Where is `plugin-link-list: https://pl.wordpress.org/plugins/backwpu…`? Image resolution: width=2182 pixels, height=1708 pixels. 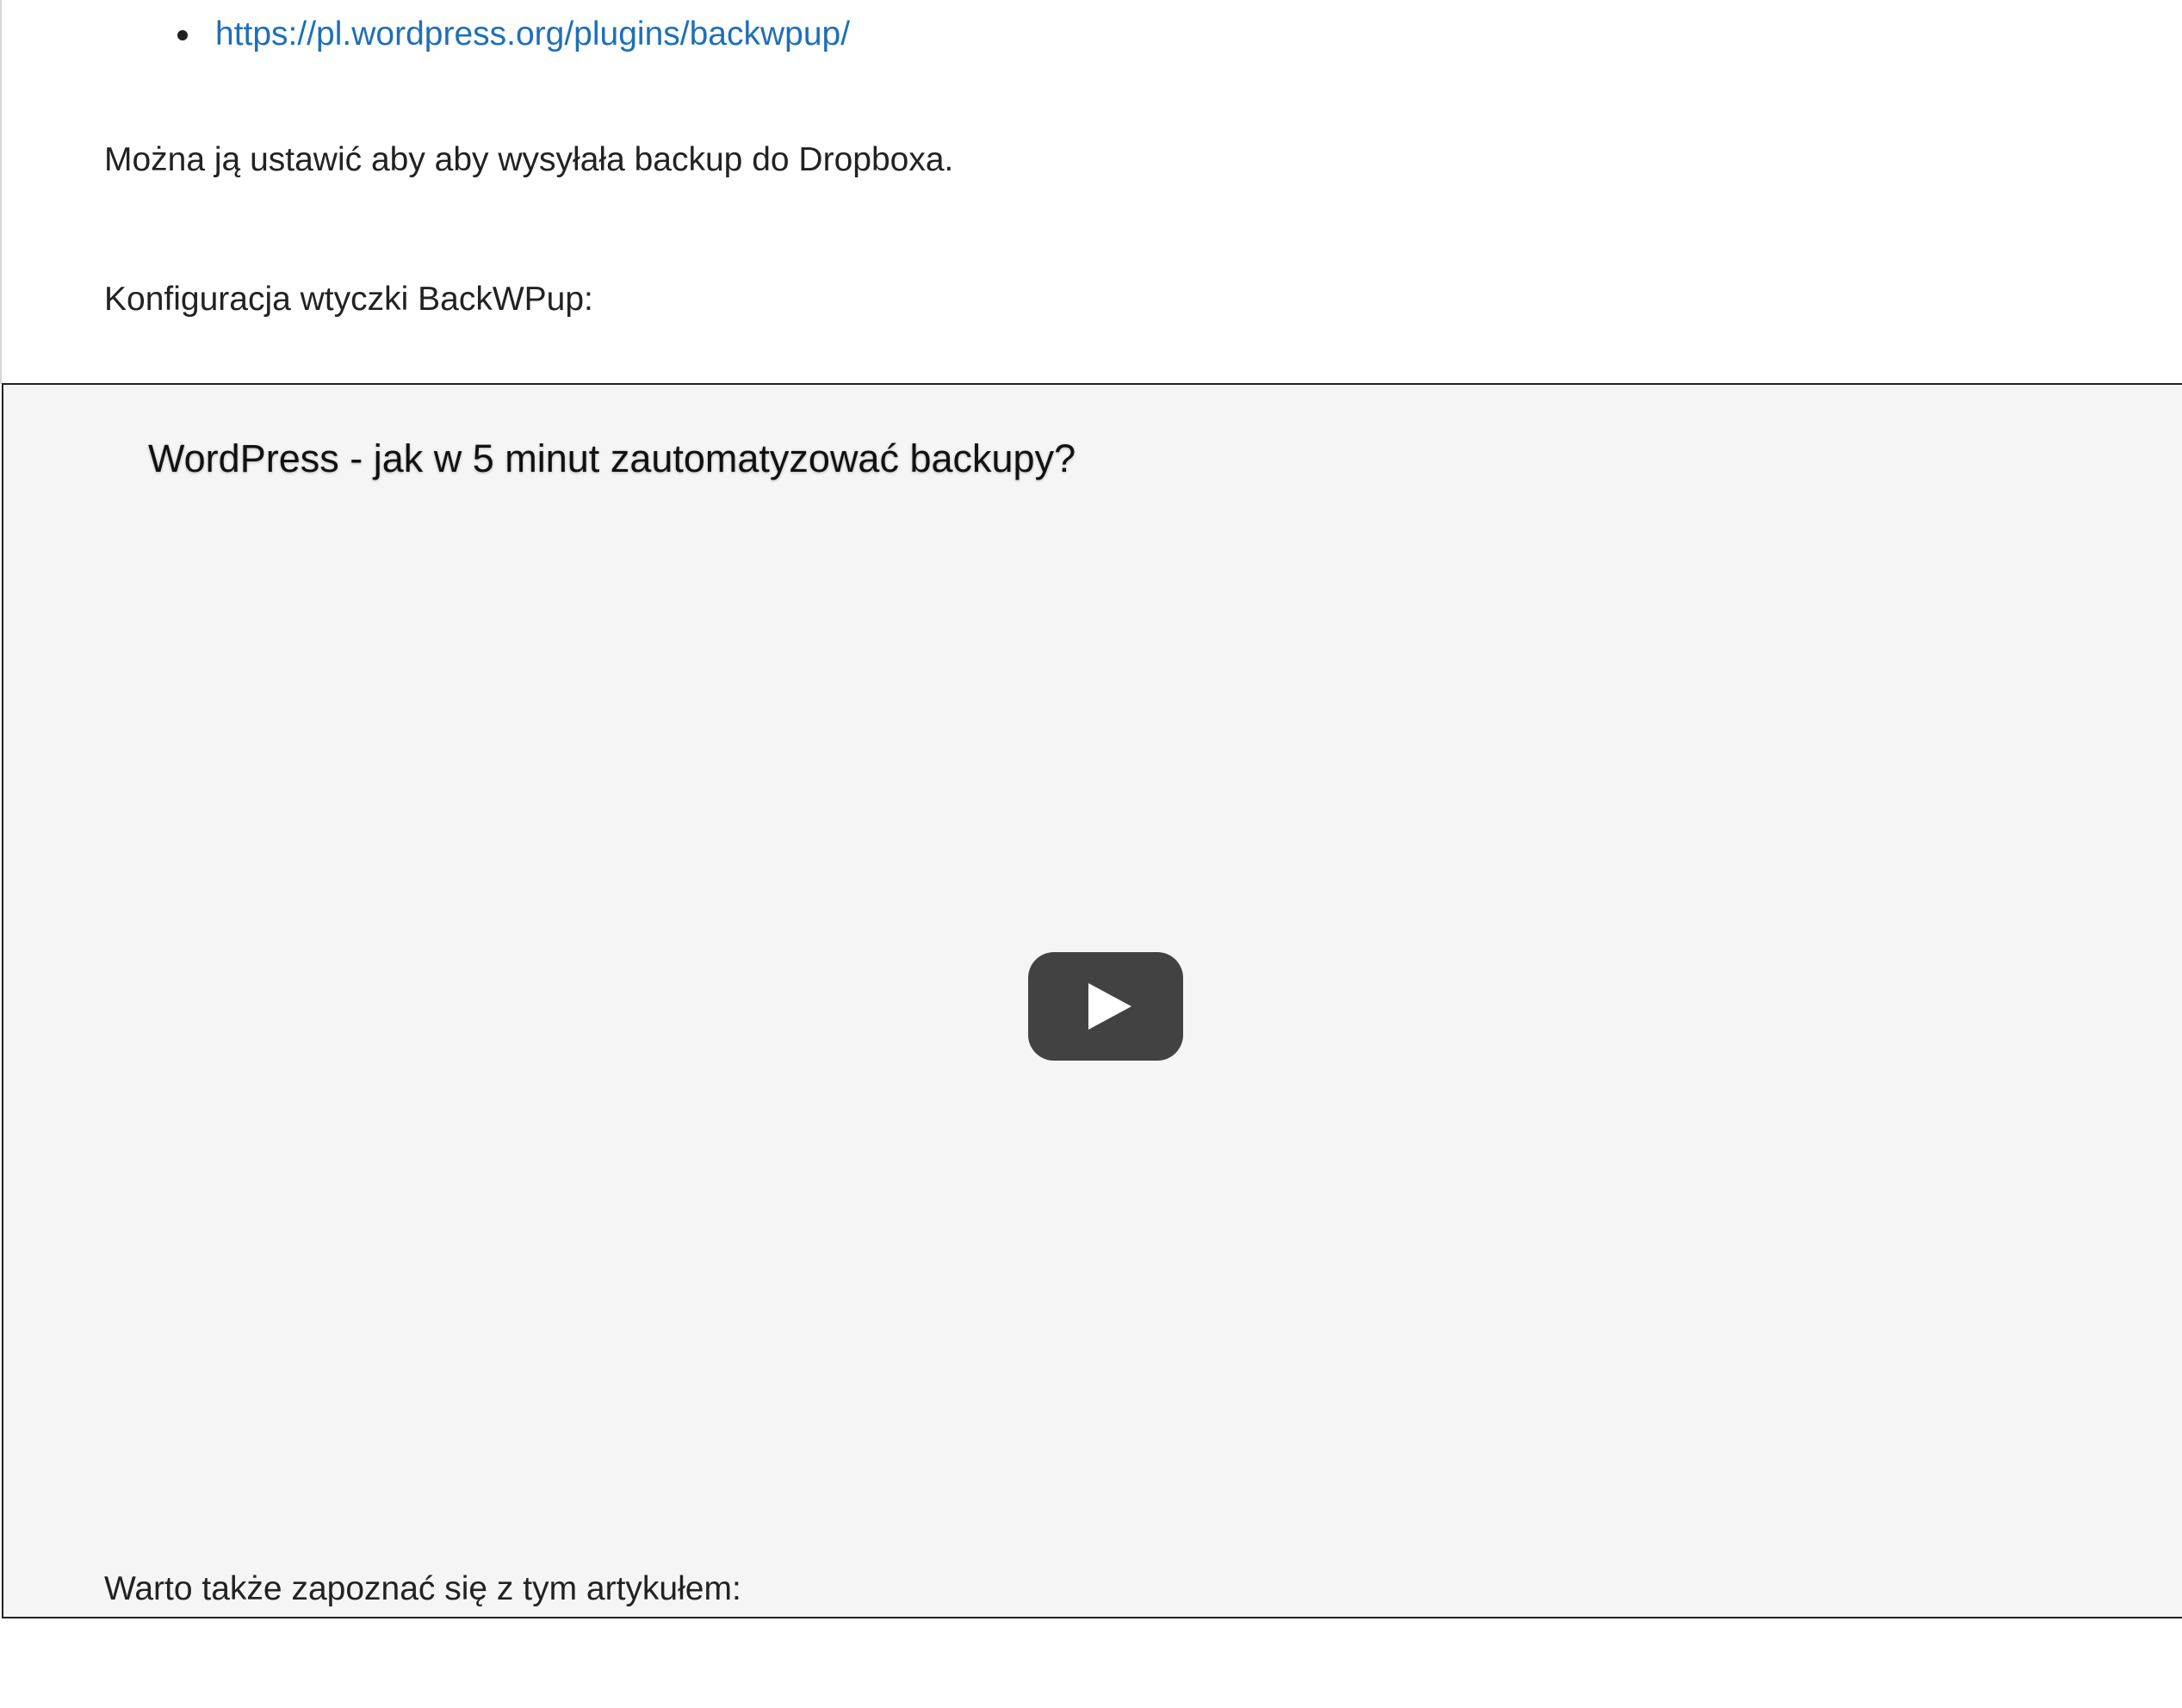
plugin-link-list: https://pl.wordpress.org/plugins/backwpu… is located at coordinates (511, 34).